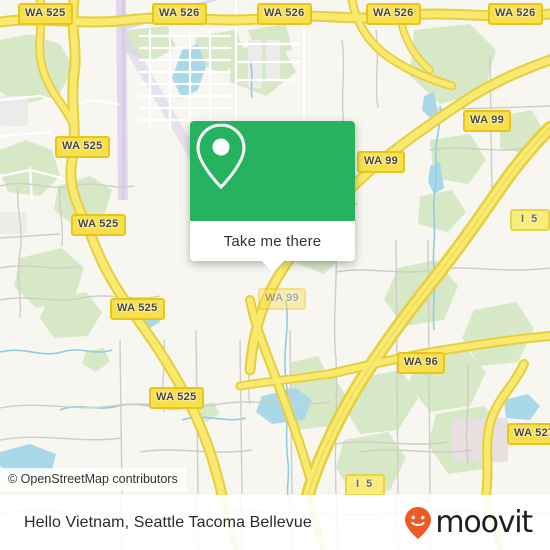  What do you see at coordinates (272, 171) in the screenshot?
I see `popup-image-area` at bounding box center [272, 171].